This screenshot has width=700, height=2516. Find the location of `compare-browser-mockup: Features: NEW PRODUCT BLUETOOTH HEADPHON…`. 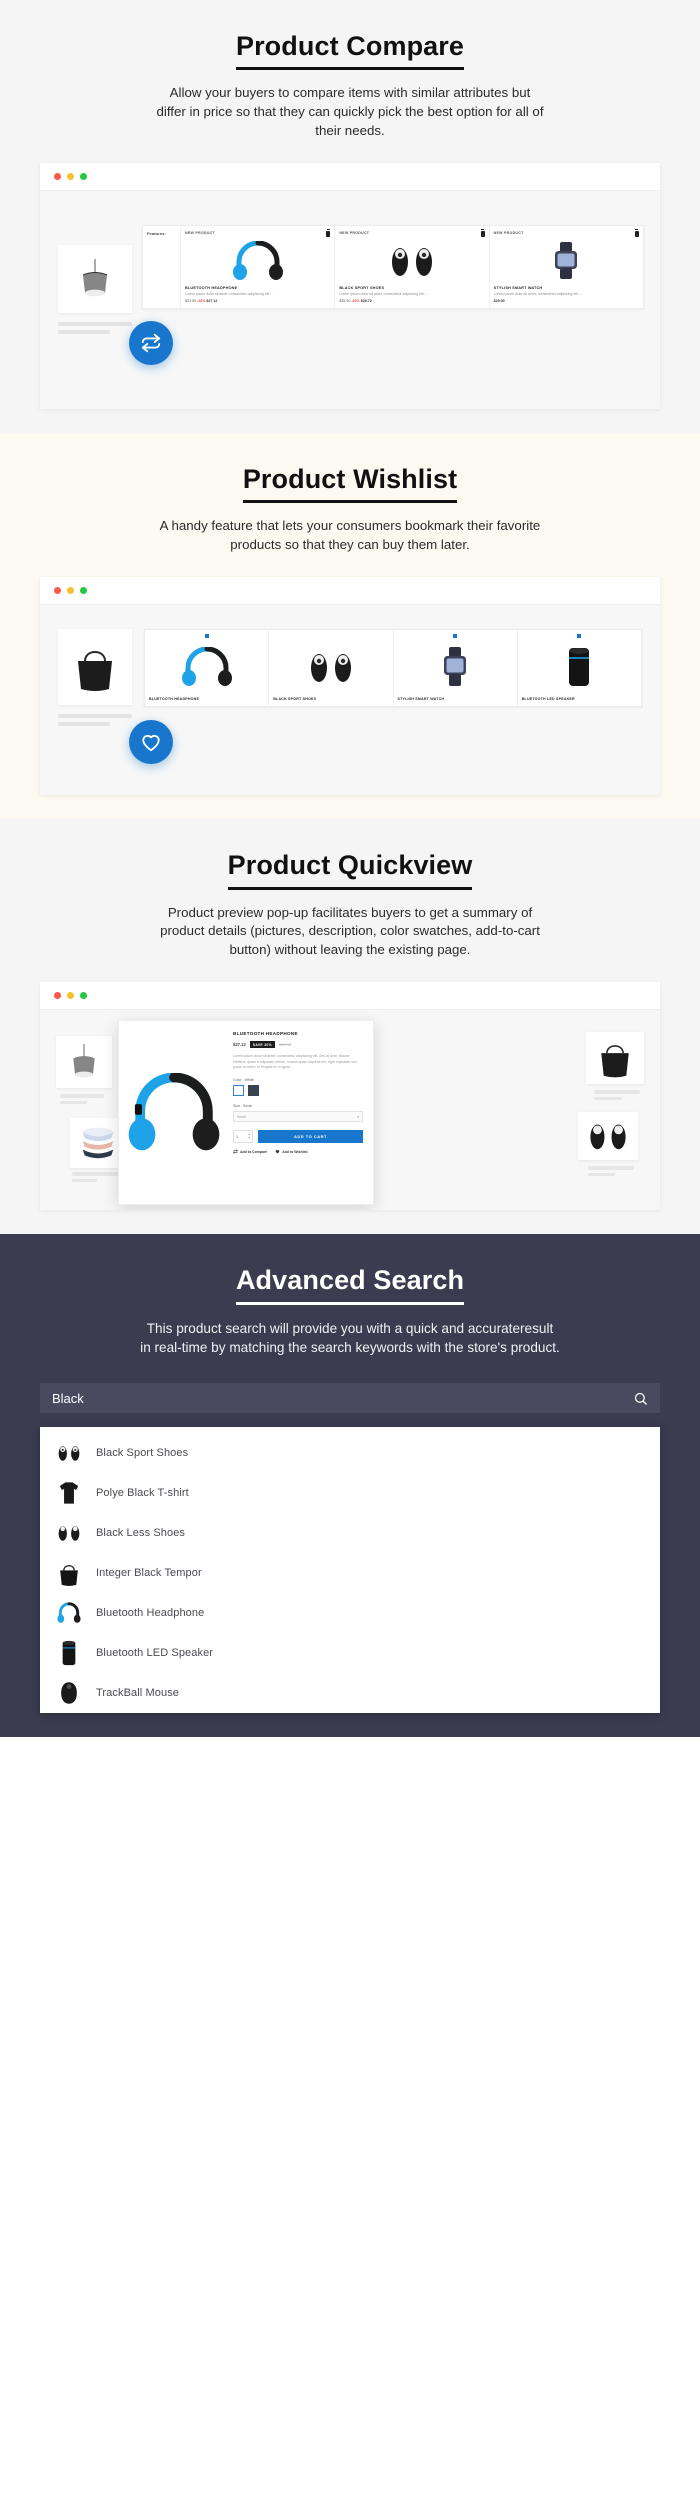

compare-browser-mockup: Features: NEW PRODUCT BLUETOOTH HEADPHON… is located at coordinates (350, 286).